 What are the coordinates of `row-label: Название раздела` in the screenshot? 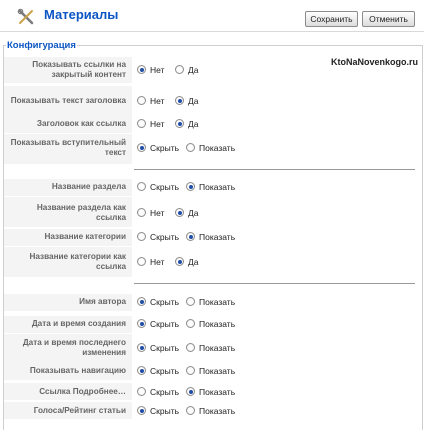 It's located at (88, 186).